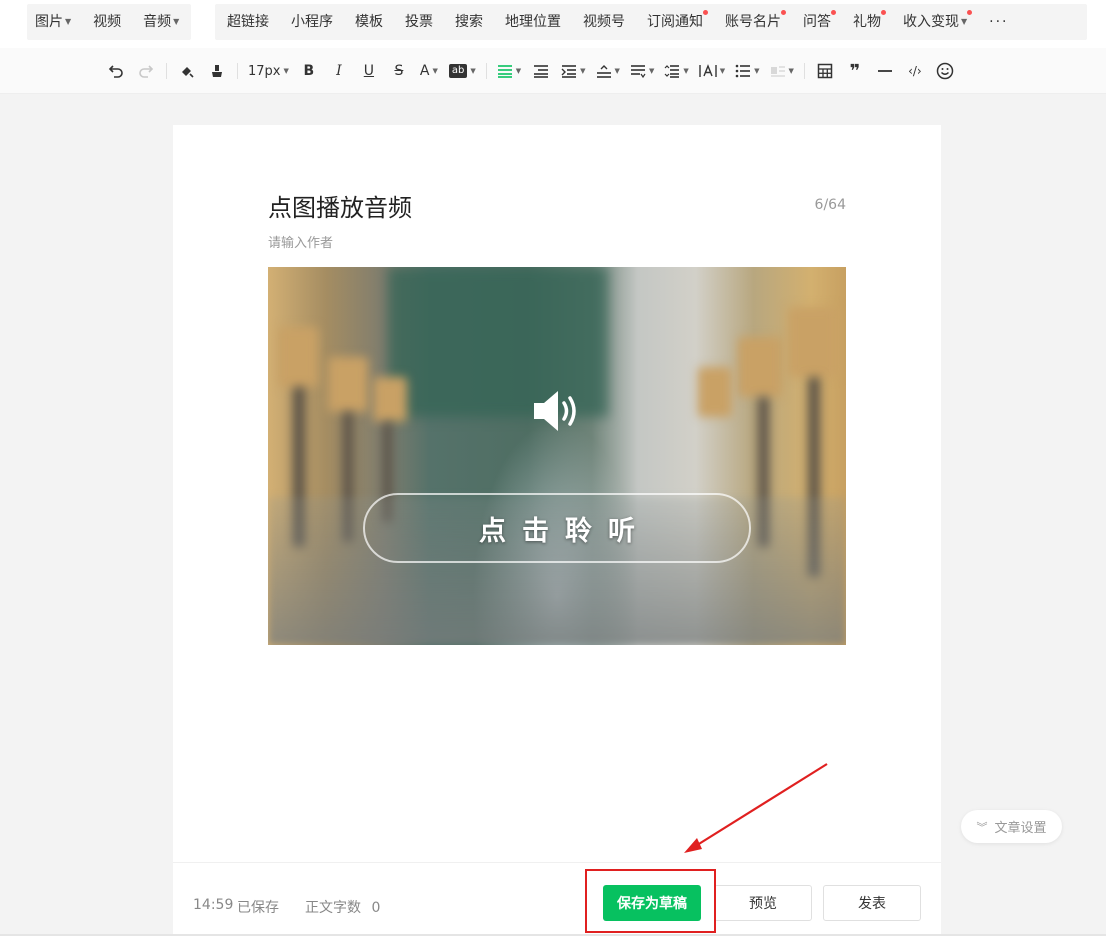  What do you see at coordinates (339, 71) in the screenshot?
I see `italic-button: I` at bounding box center [339, 71].